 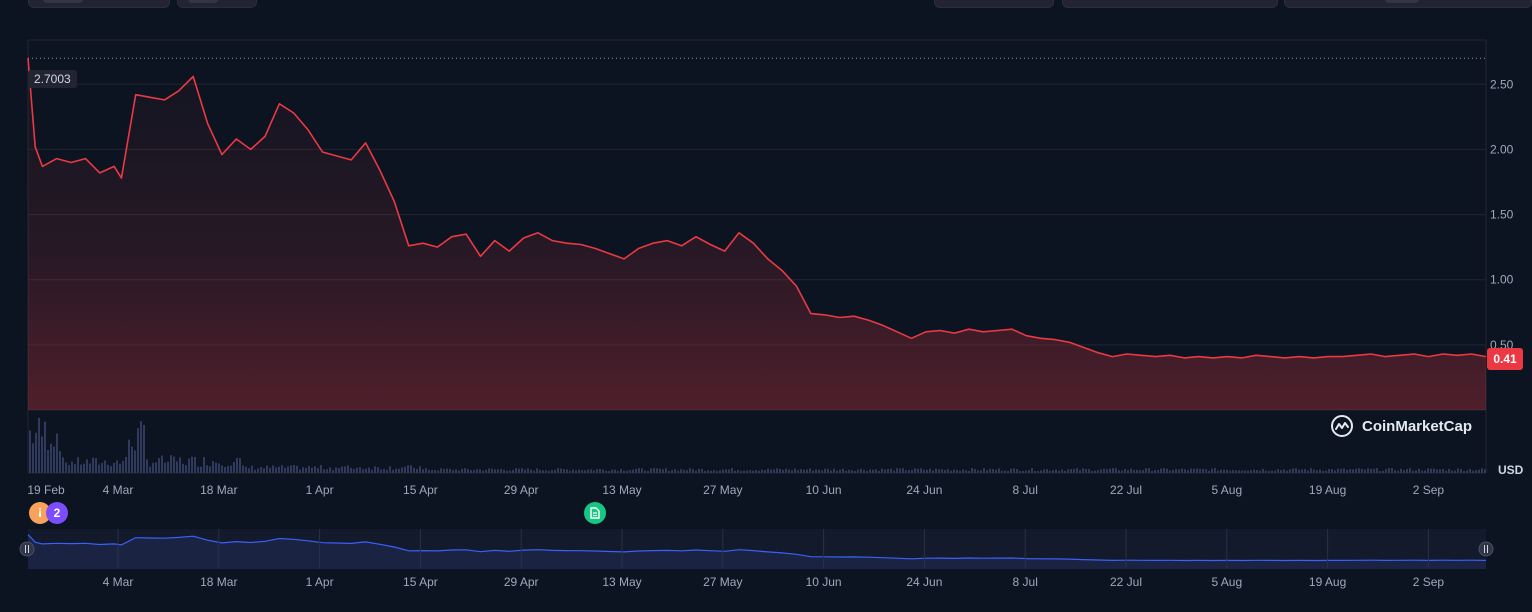 I want to click on x-tick-label: 10 Jun, so click(x=824, y=490).